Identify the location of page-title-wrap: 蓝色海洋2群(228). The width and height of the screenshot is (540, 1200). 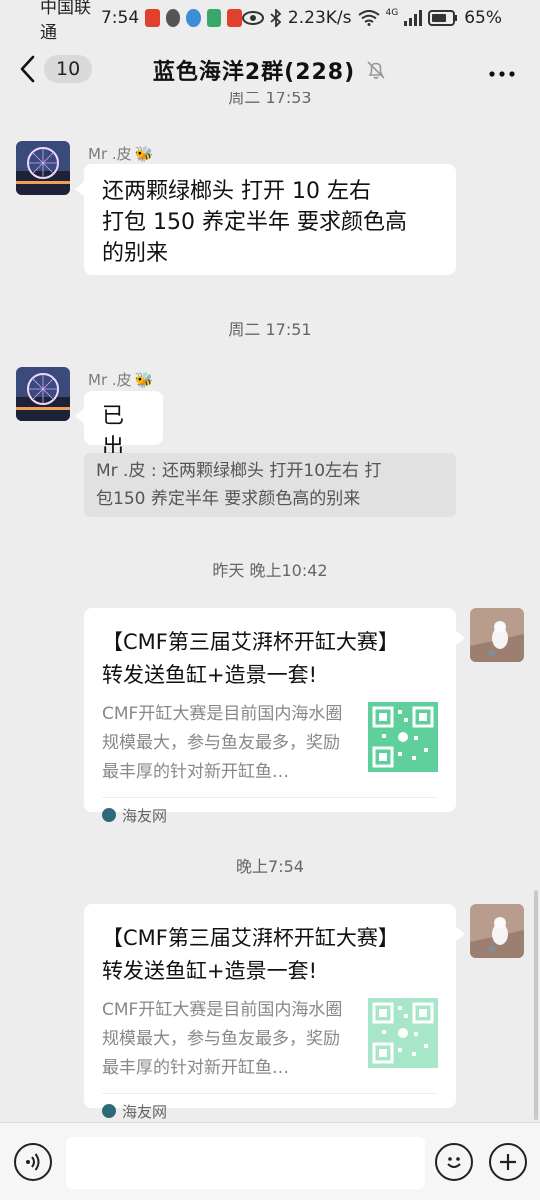
(270, 70).